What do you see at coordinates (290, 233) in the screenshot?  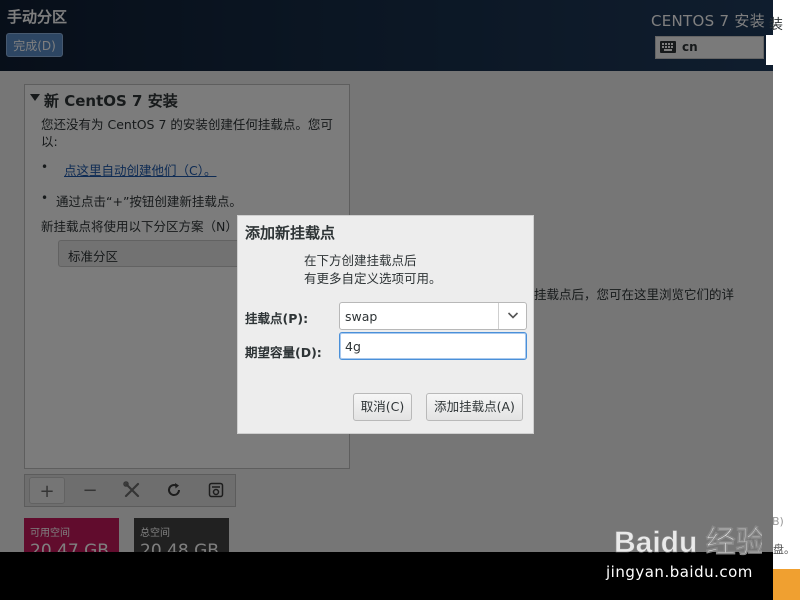 I see `dialog-title: 添加新挂载点` at bounding box center [290, 233].